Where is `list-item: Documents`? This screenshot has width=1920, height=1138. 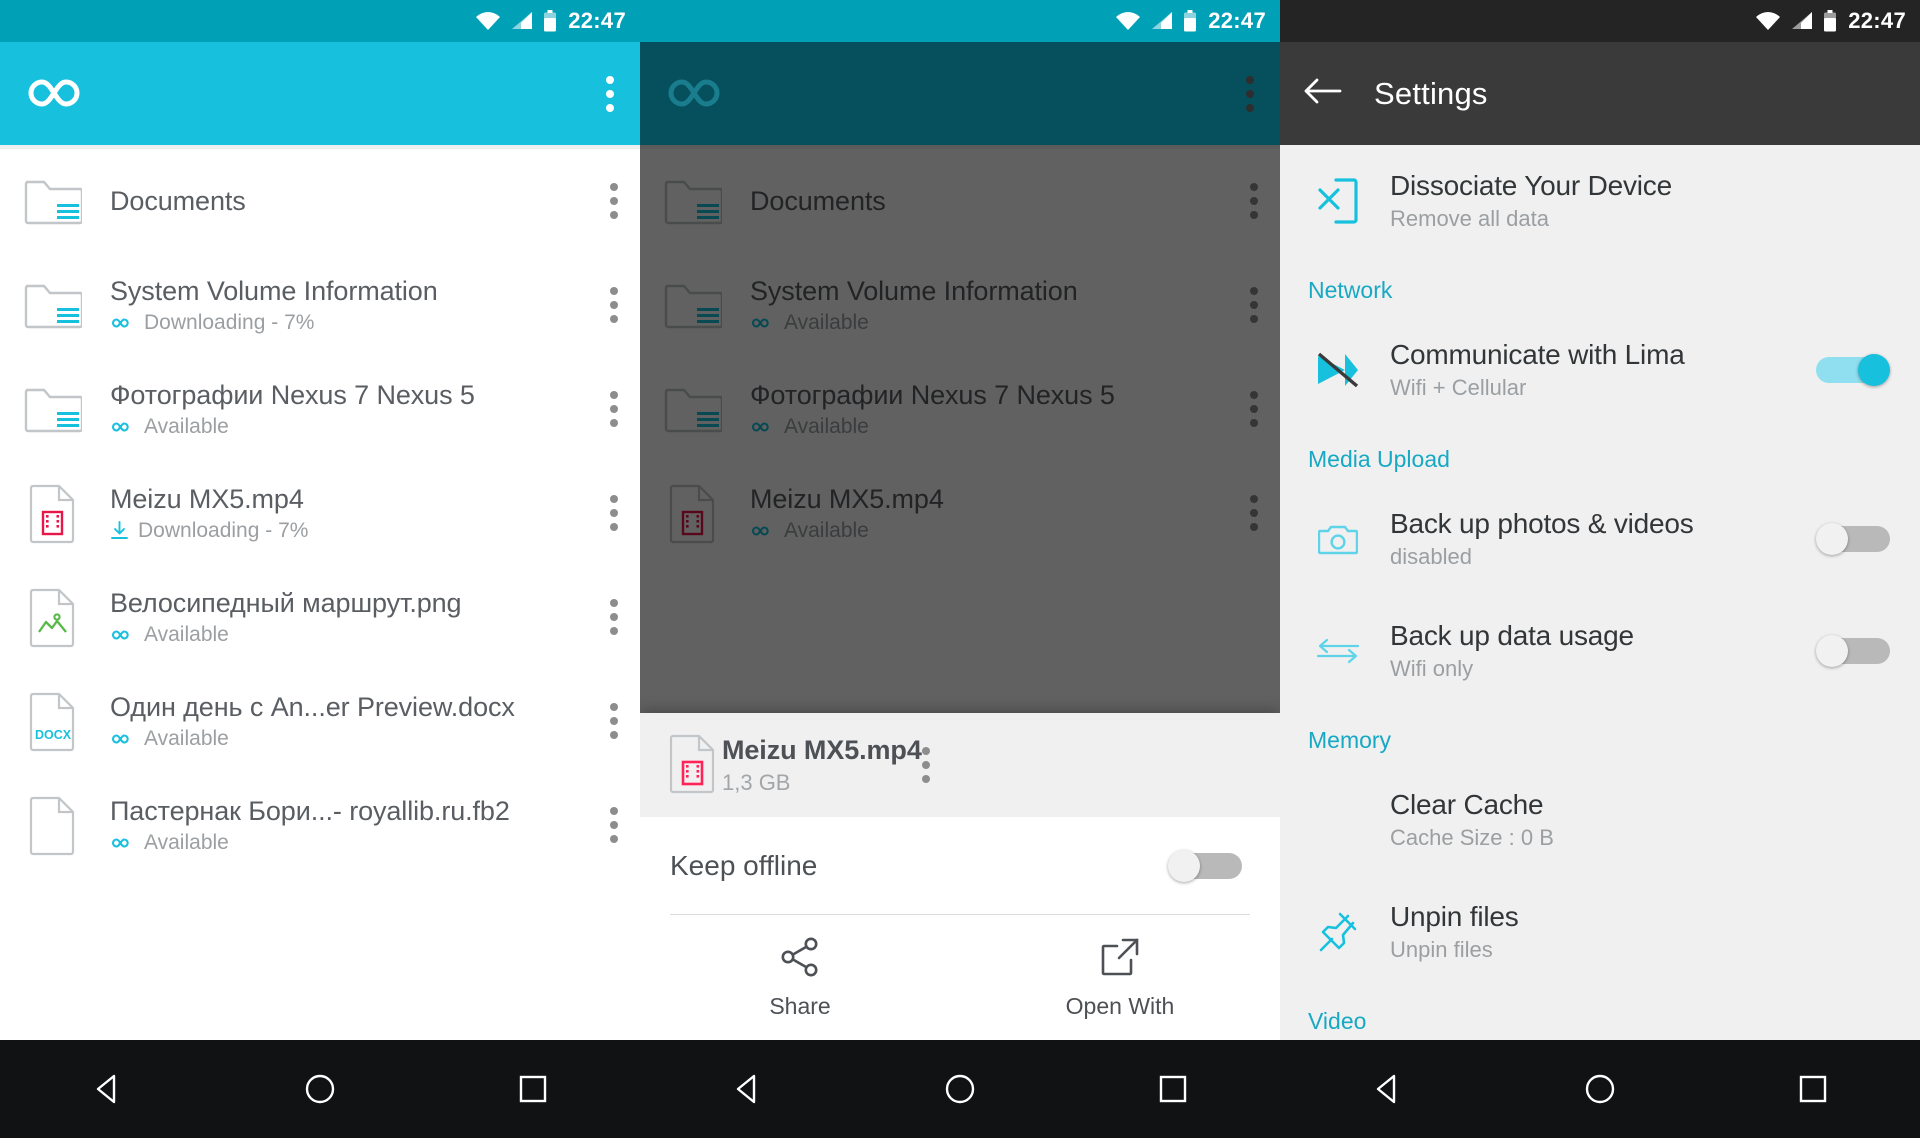 list-item: Documents is located at coordinates (320, 201).